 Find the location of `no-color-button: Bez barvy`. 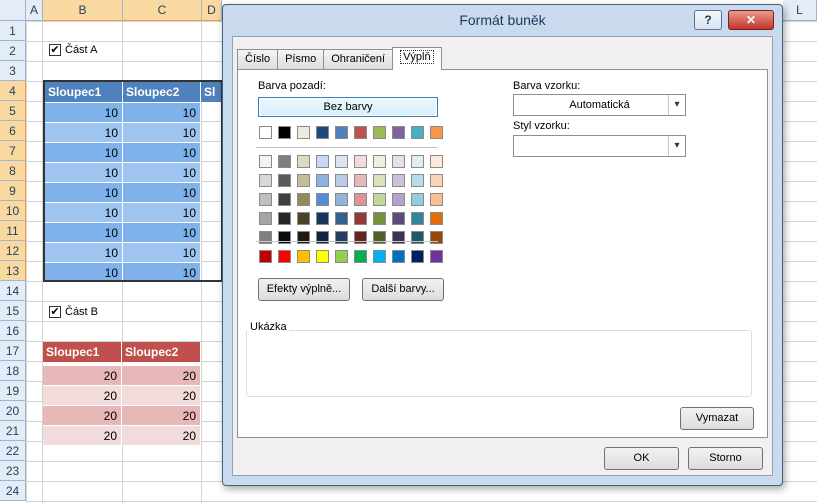

no-color-button: Bez barvy is located at coordinates (348, 107).